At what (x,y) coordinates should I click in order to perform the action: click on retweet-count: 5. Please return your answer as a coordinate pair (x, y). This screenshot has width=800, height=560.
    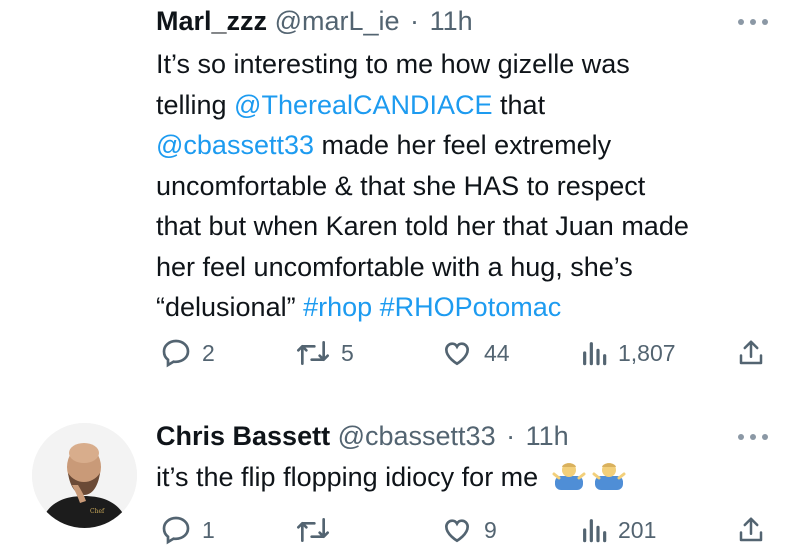
    Looking at the image, I should click on (347, 352).